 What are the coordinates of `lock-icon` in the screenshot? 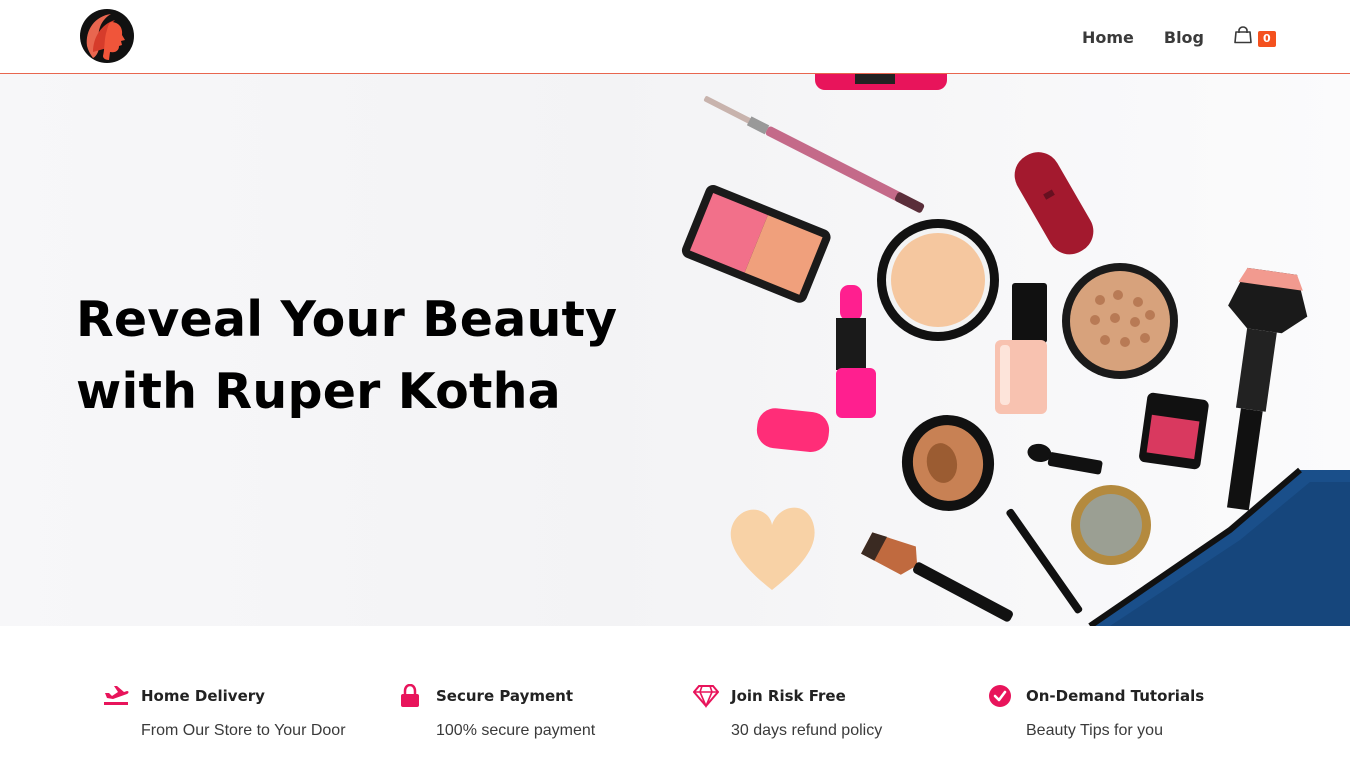 It's located at (410, 695).